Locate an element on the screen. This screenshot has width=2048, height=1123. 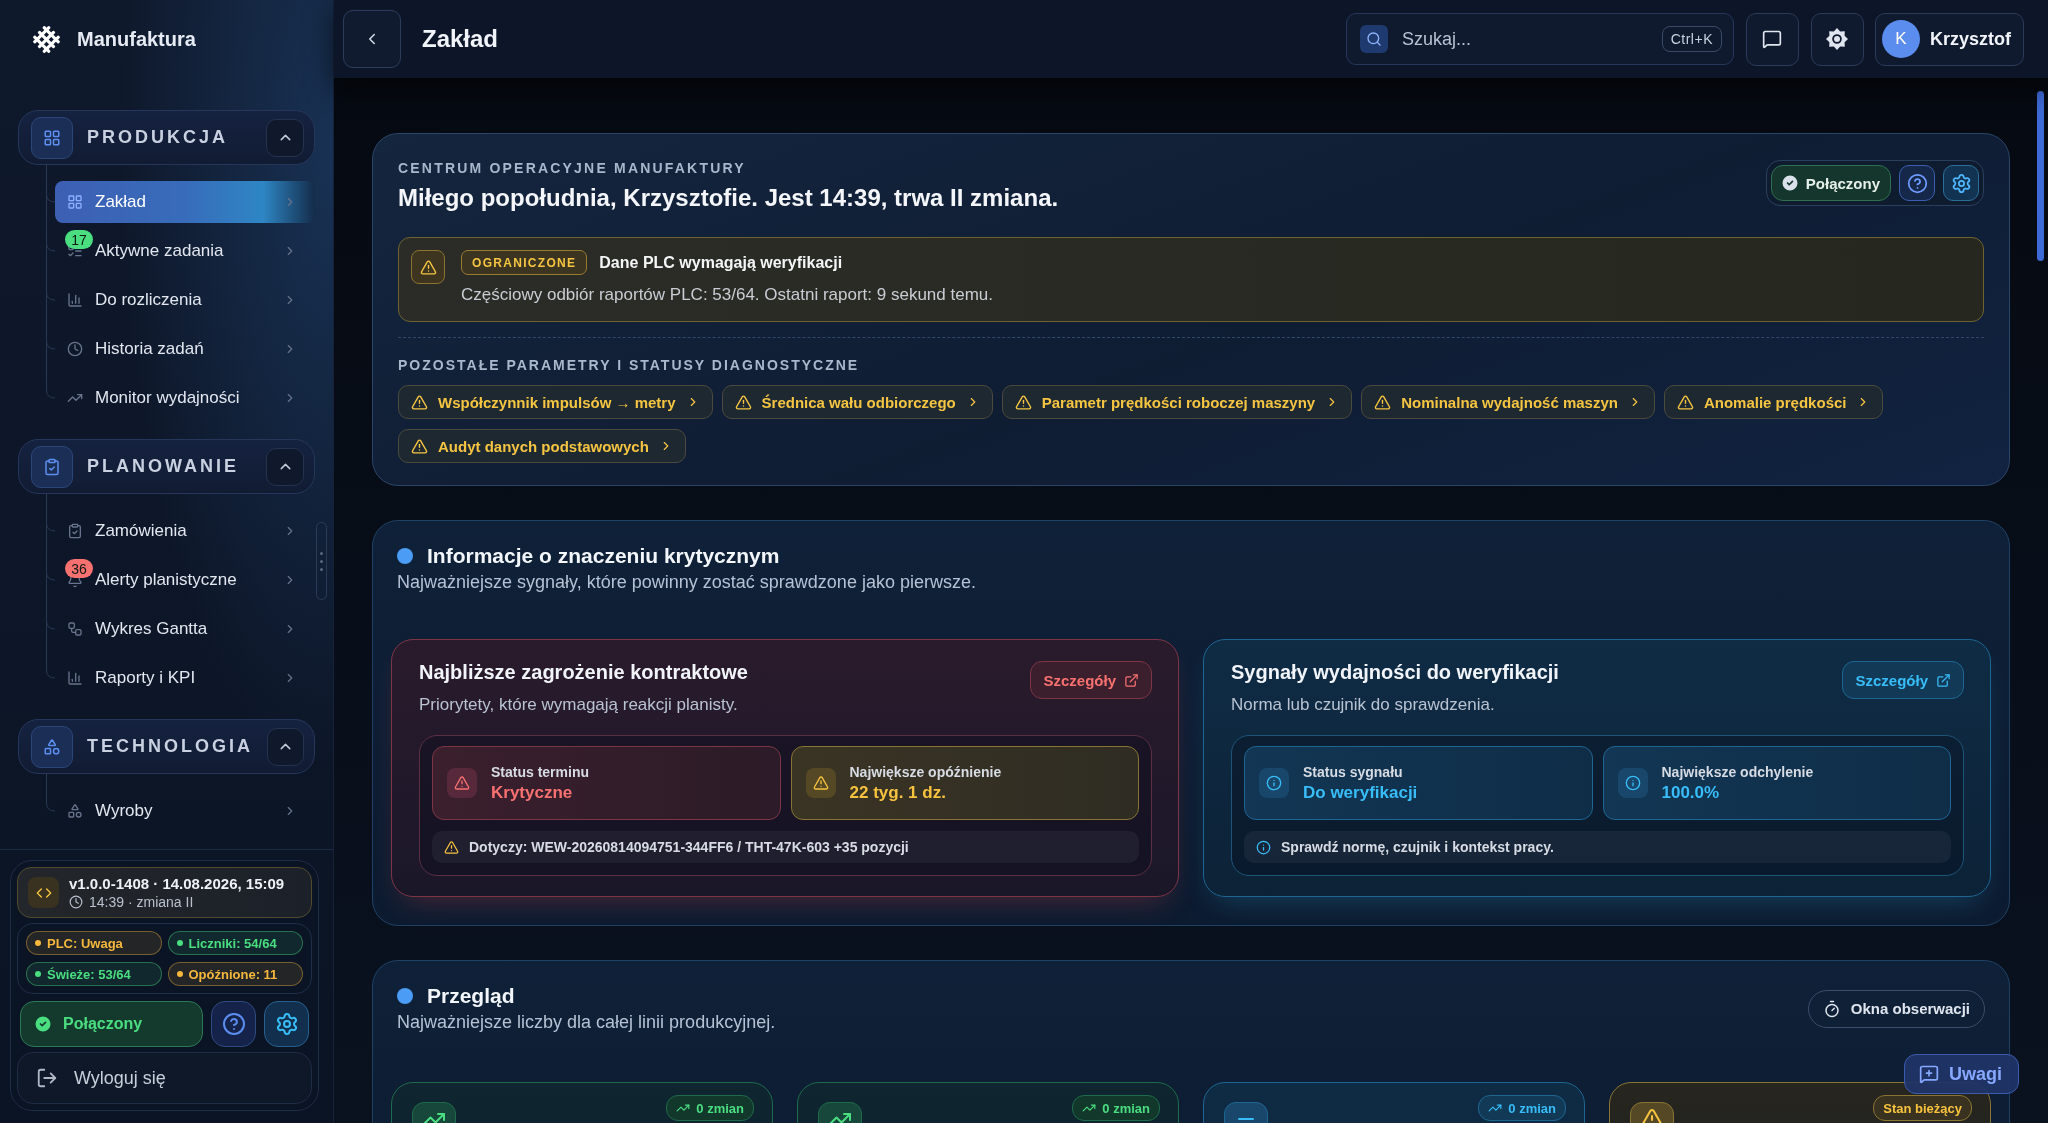
status-label: Liczniki: 54/64 is located at coordinates (232, 943).